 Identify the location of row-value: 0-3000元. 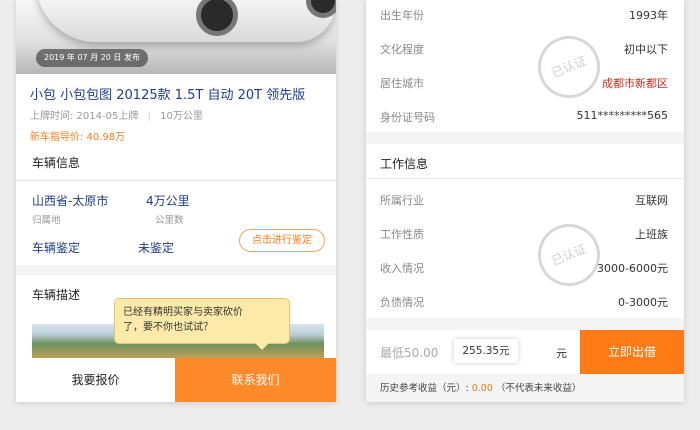
(643, 302).